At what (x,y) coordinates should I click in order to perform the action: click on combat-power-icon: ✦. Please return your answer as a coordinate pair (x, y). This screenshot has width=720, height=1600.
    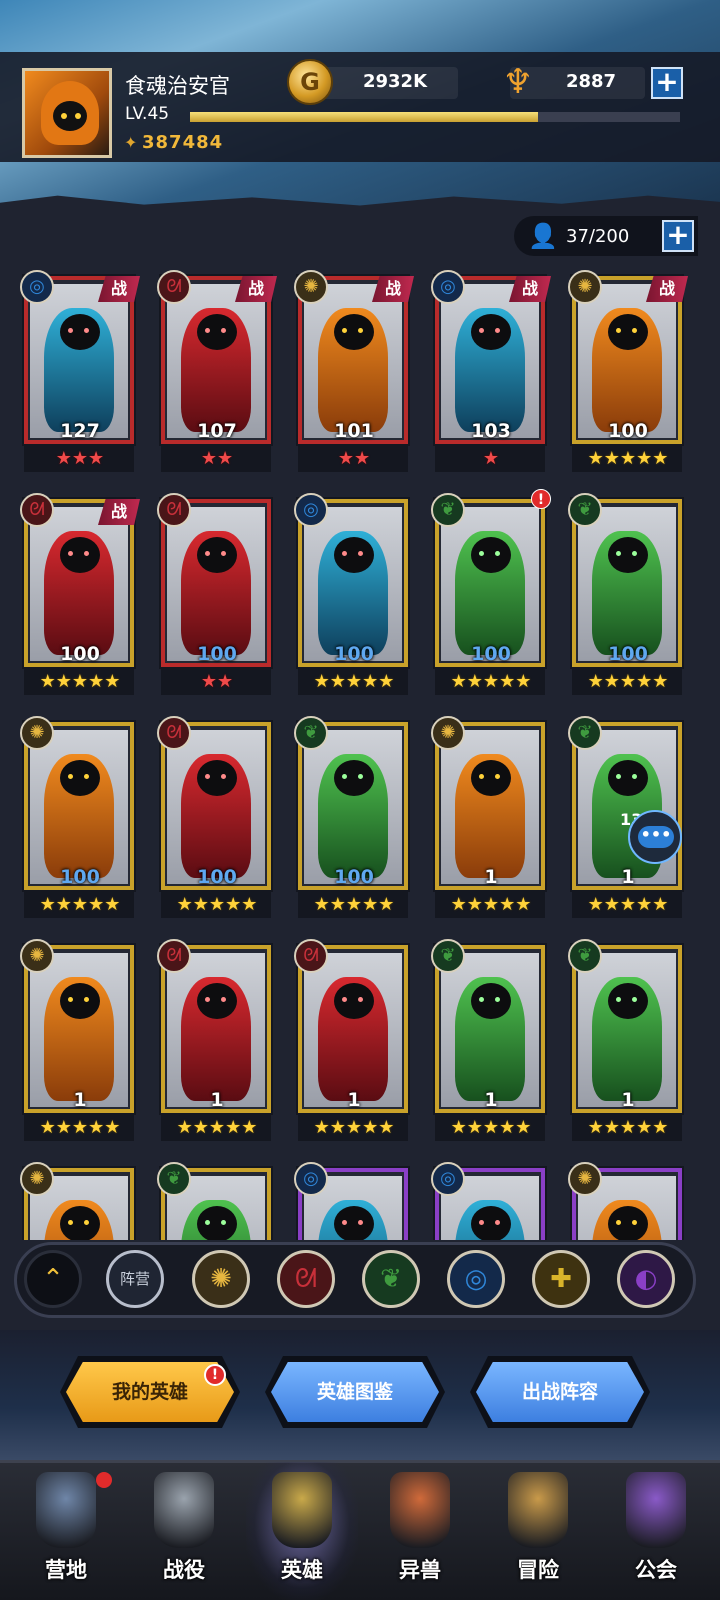
    Looking at the image, I should click on (131, 142).